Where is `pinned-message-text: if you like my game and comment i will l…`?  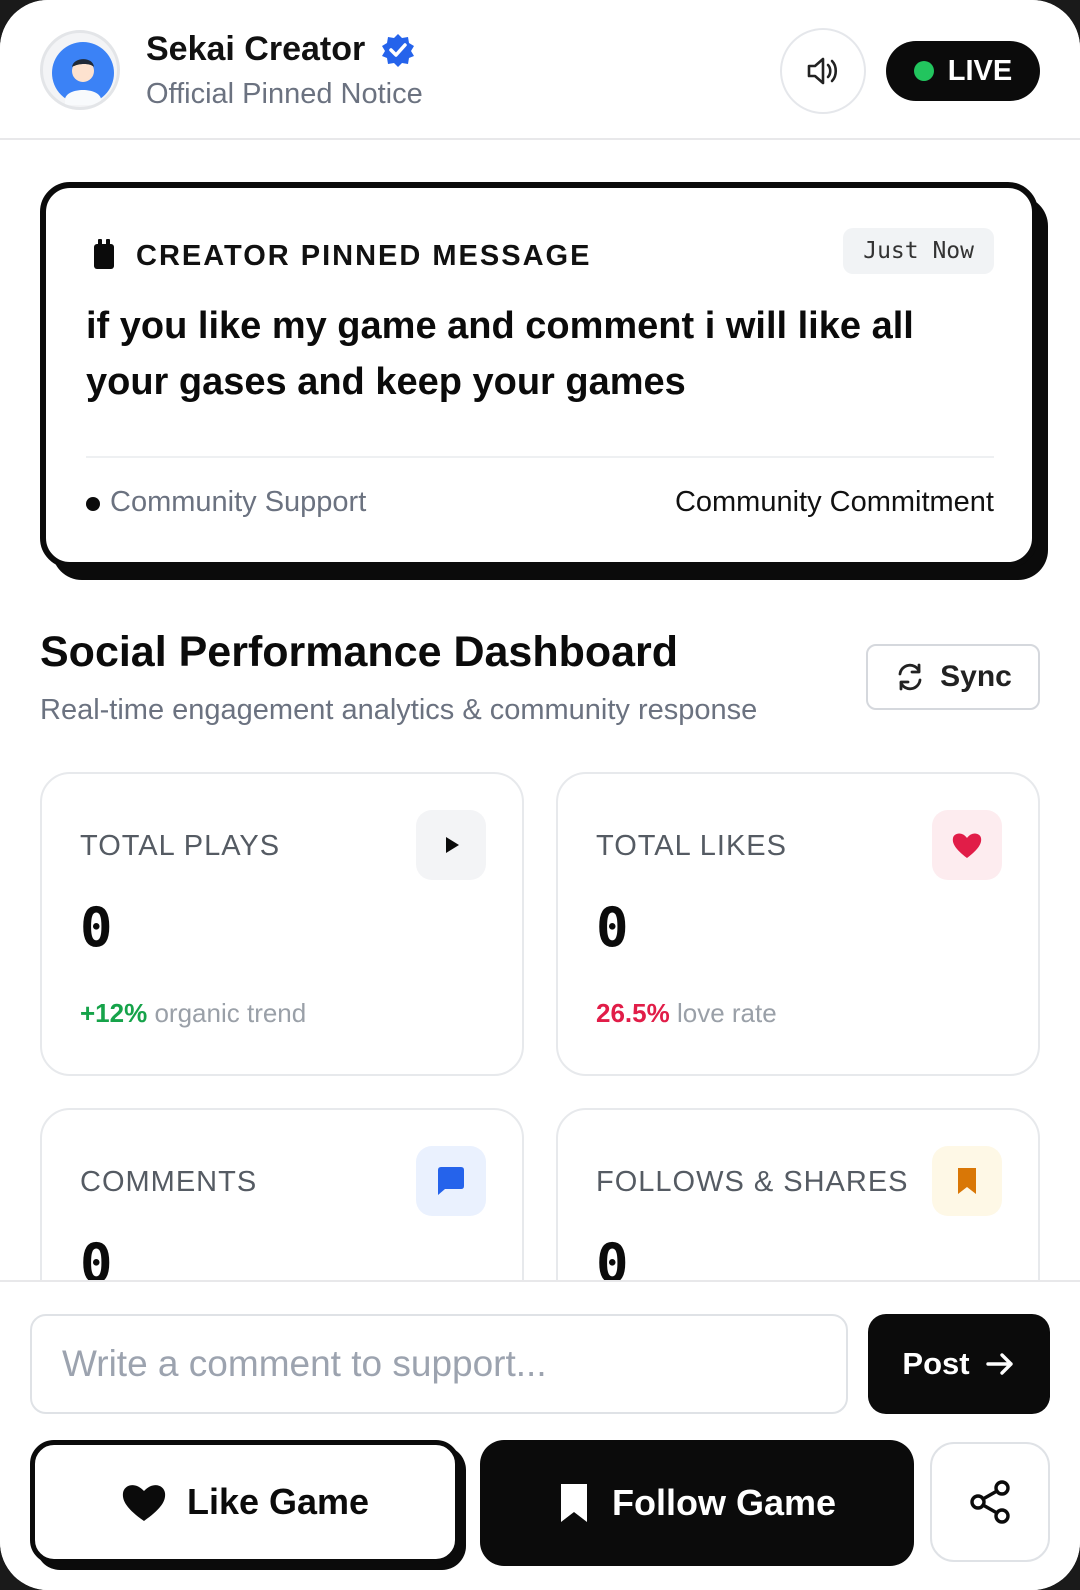
pinned-message-text: if you like my game and comment i will l… is located at coordinates (500, 354).